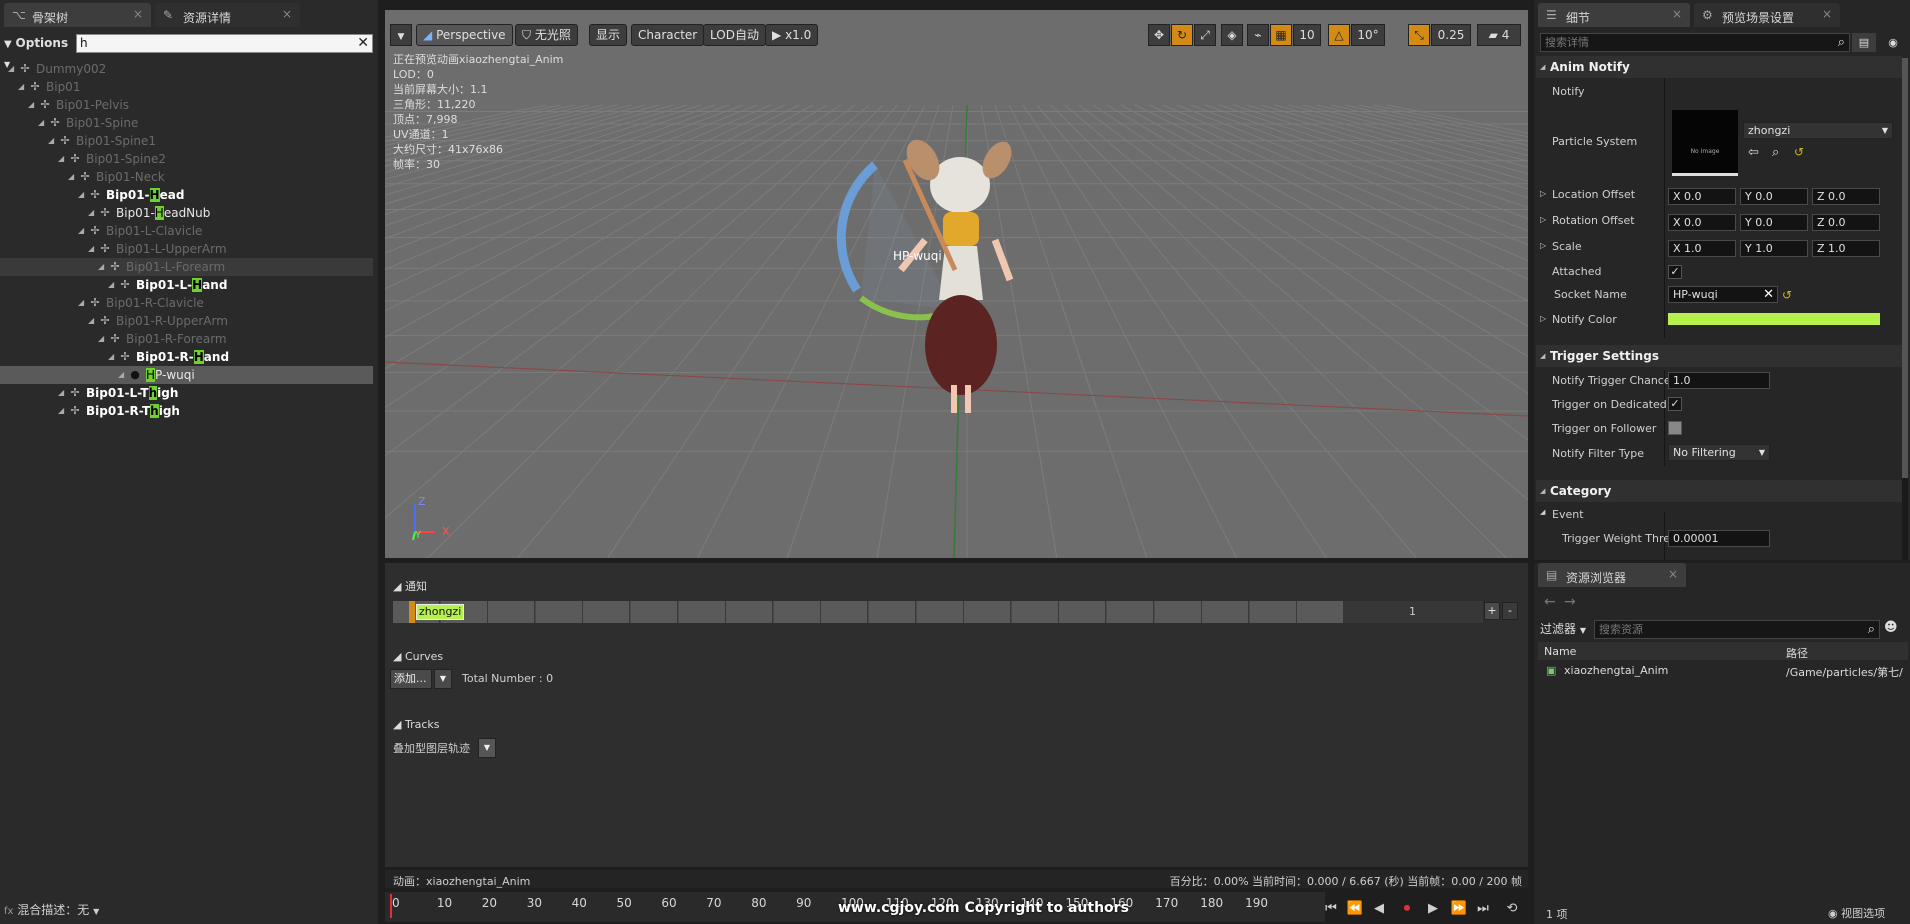 The image size is (1910, 924). Describe the element at coordinates (186, 357) in the screenshot. I see `tree-row: ◢ ✢ Bip01-R-Hand` at that location.